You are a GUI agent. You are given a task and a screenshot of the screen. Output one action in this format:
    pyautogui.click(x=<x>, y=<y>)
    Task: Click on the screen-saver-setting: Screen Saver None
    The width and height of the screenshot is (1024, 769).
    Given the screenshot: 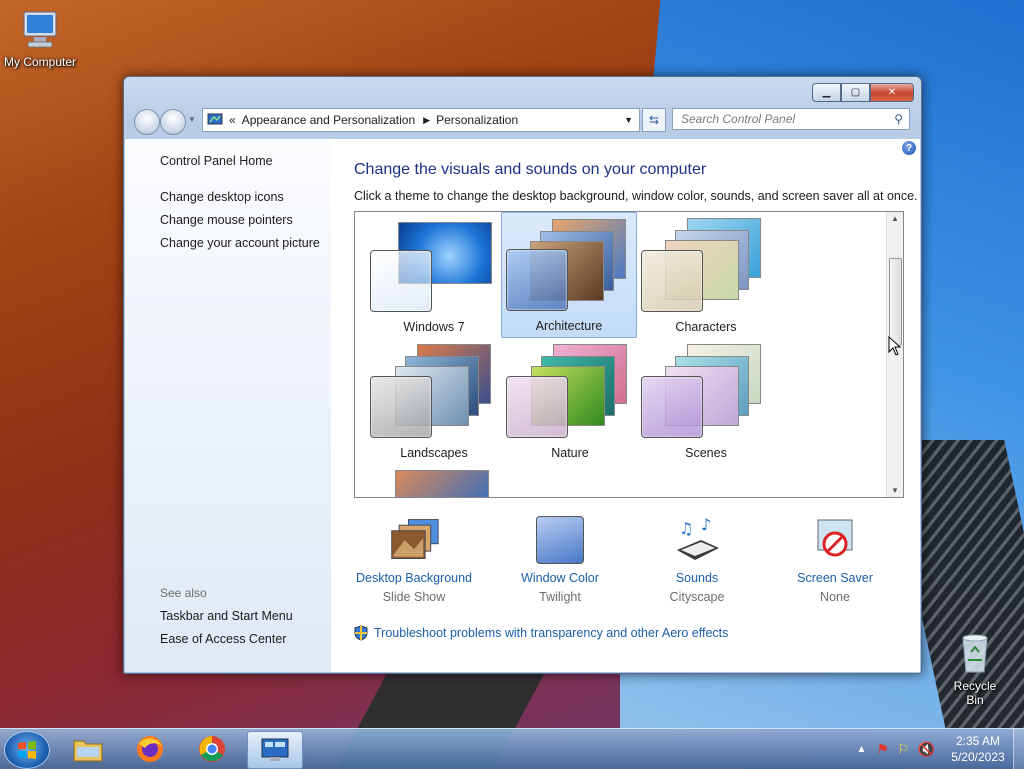 What is the action you would take?
    pyautogui.click(x=835, y=559)
    